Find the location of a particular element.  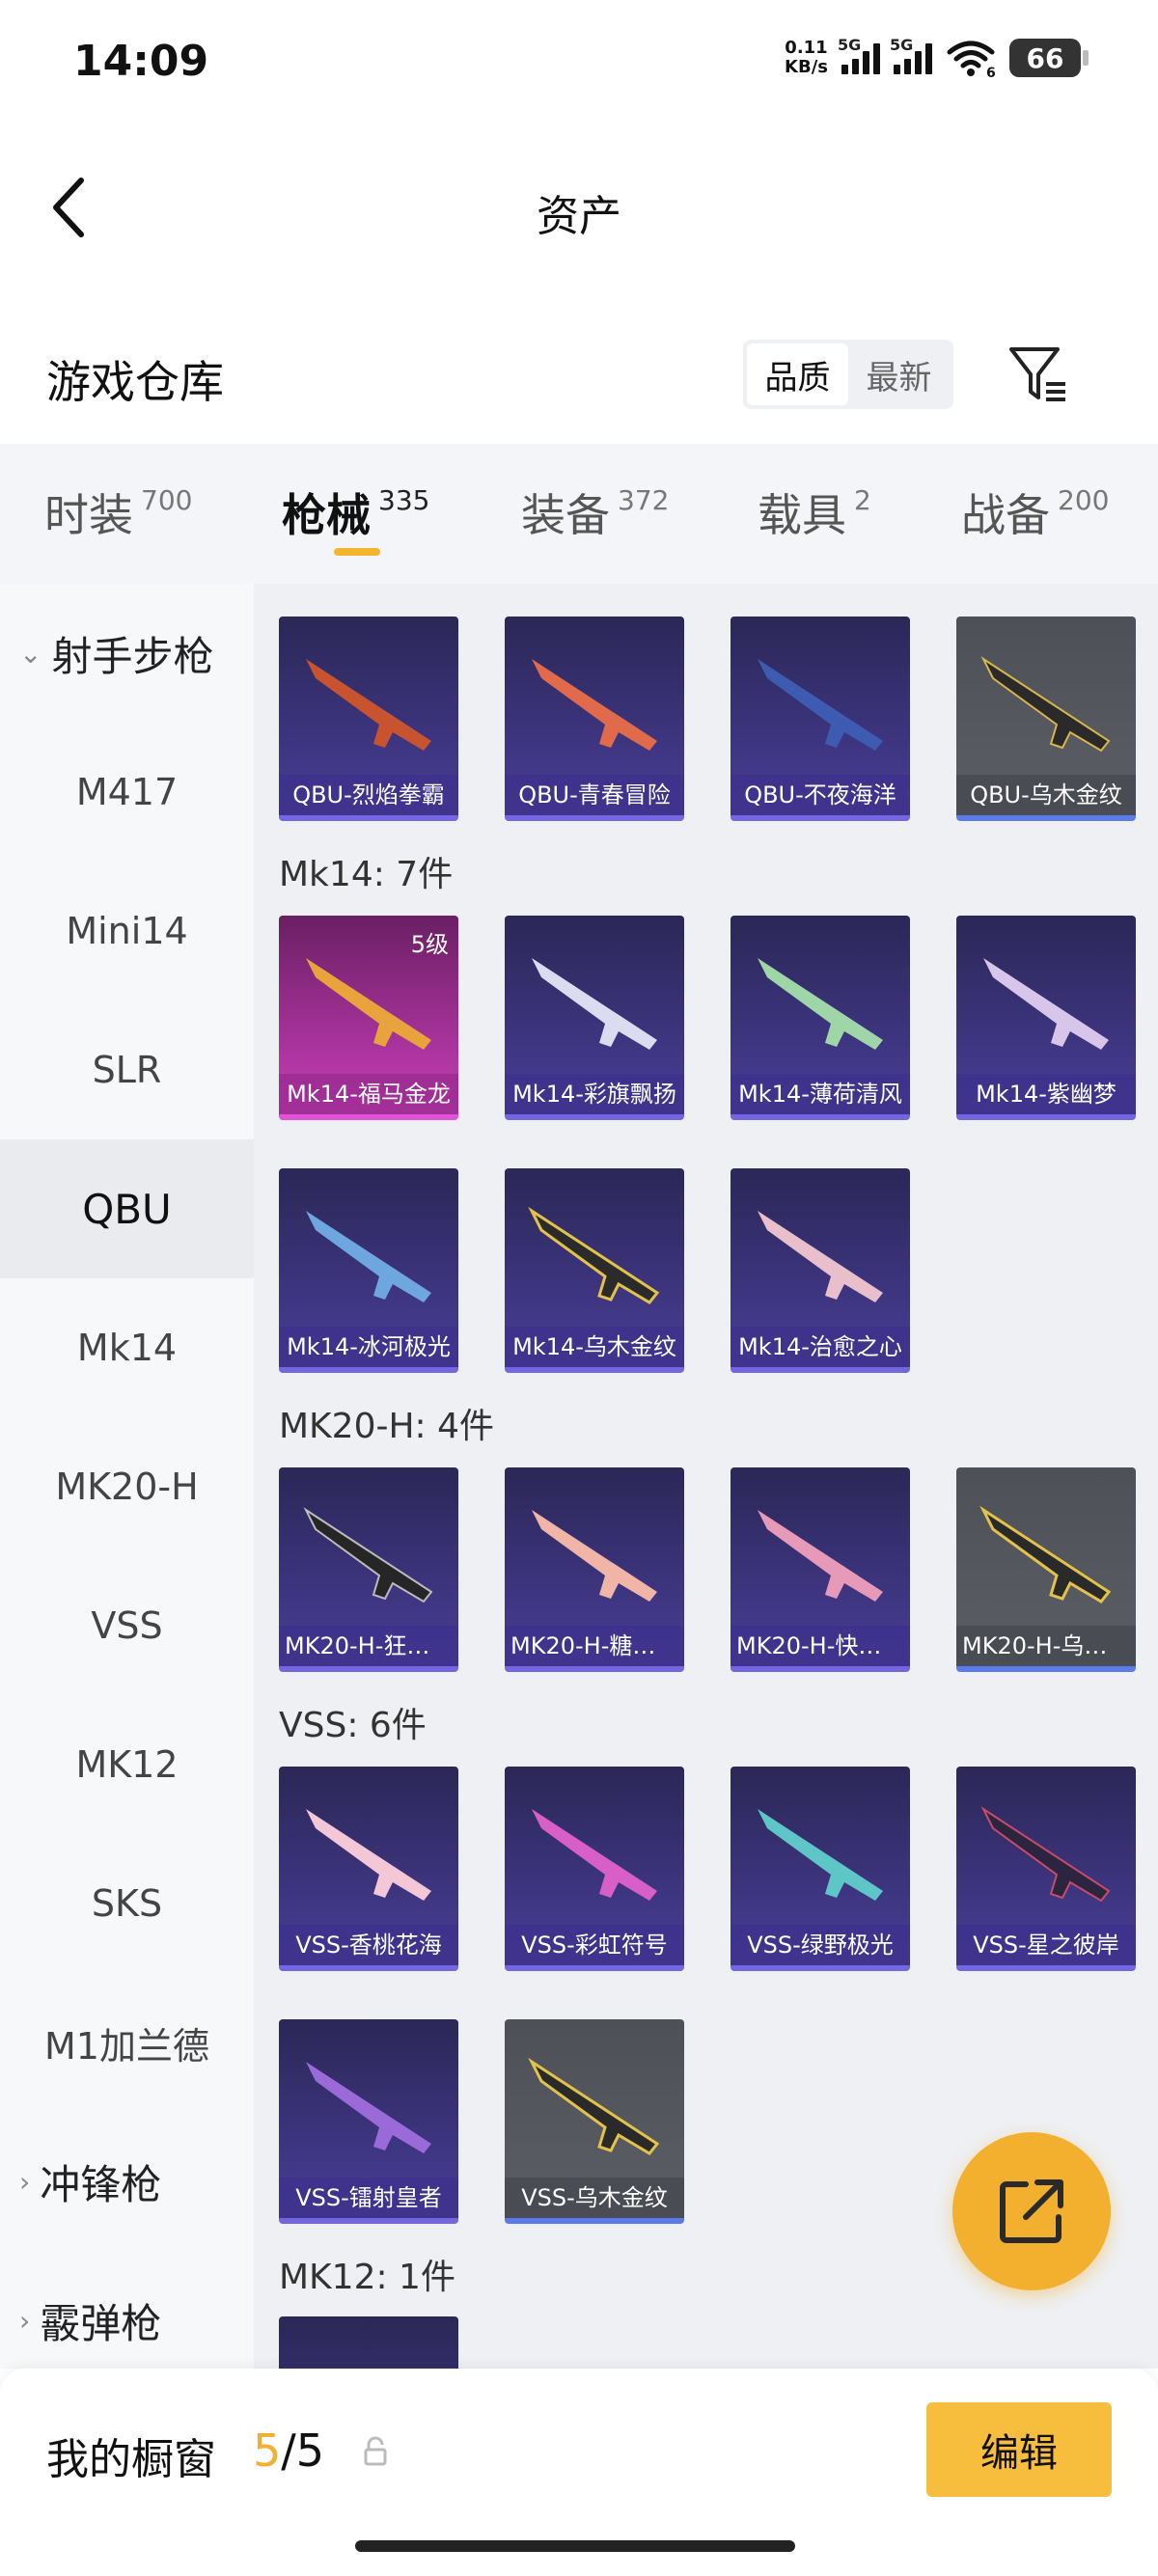

sidebar-group-marksman: ⌄ 射手步枪 is located at coordinates (127, 653).